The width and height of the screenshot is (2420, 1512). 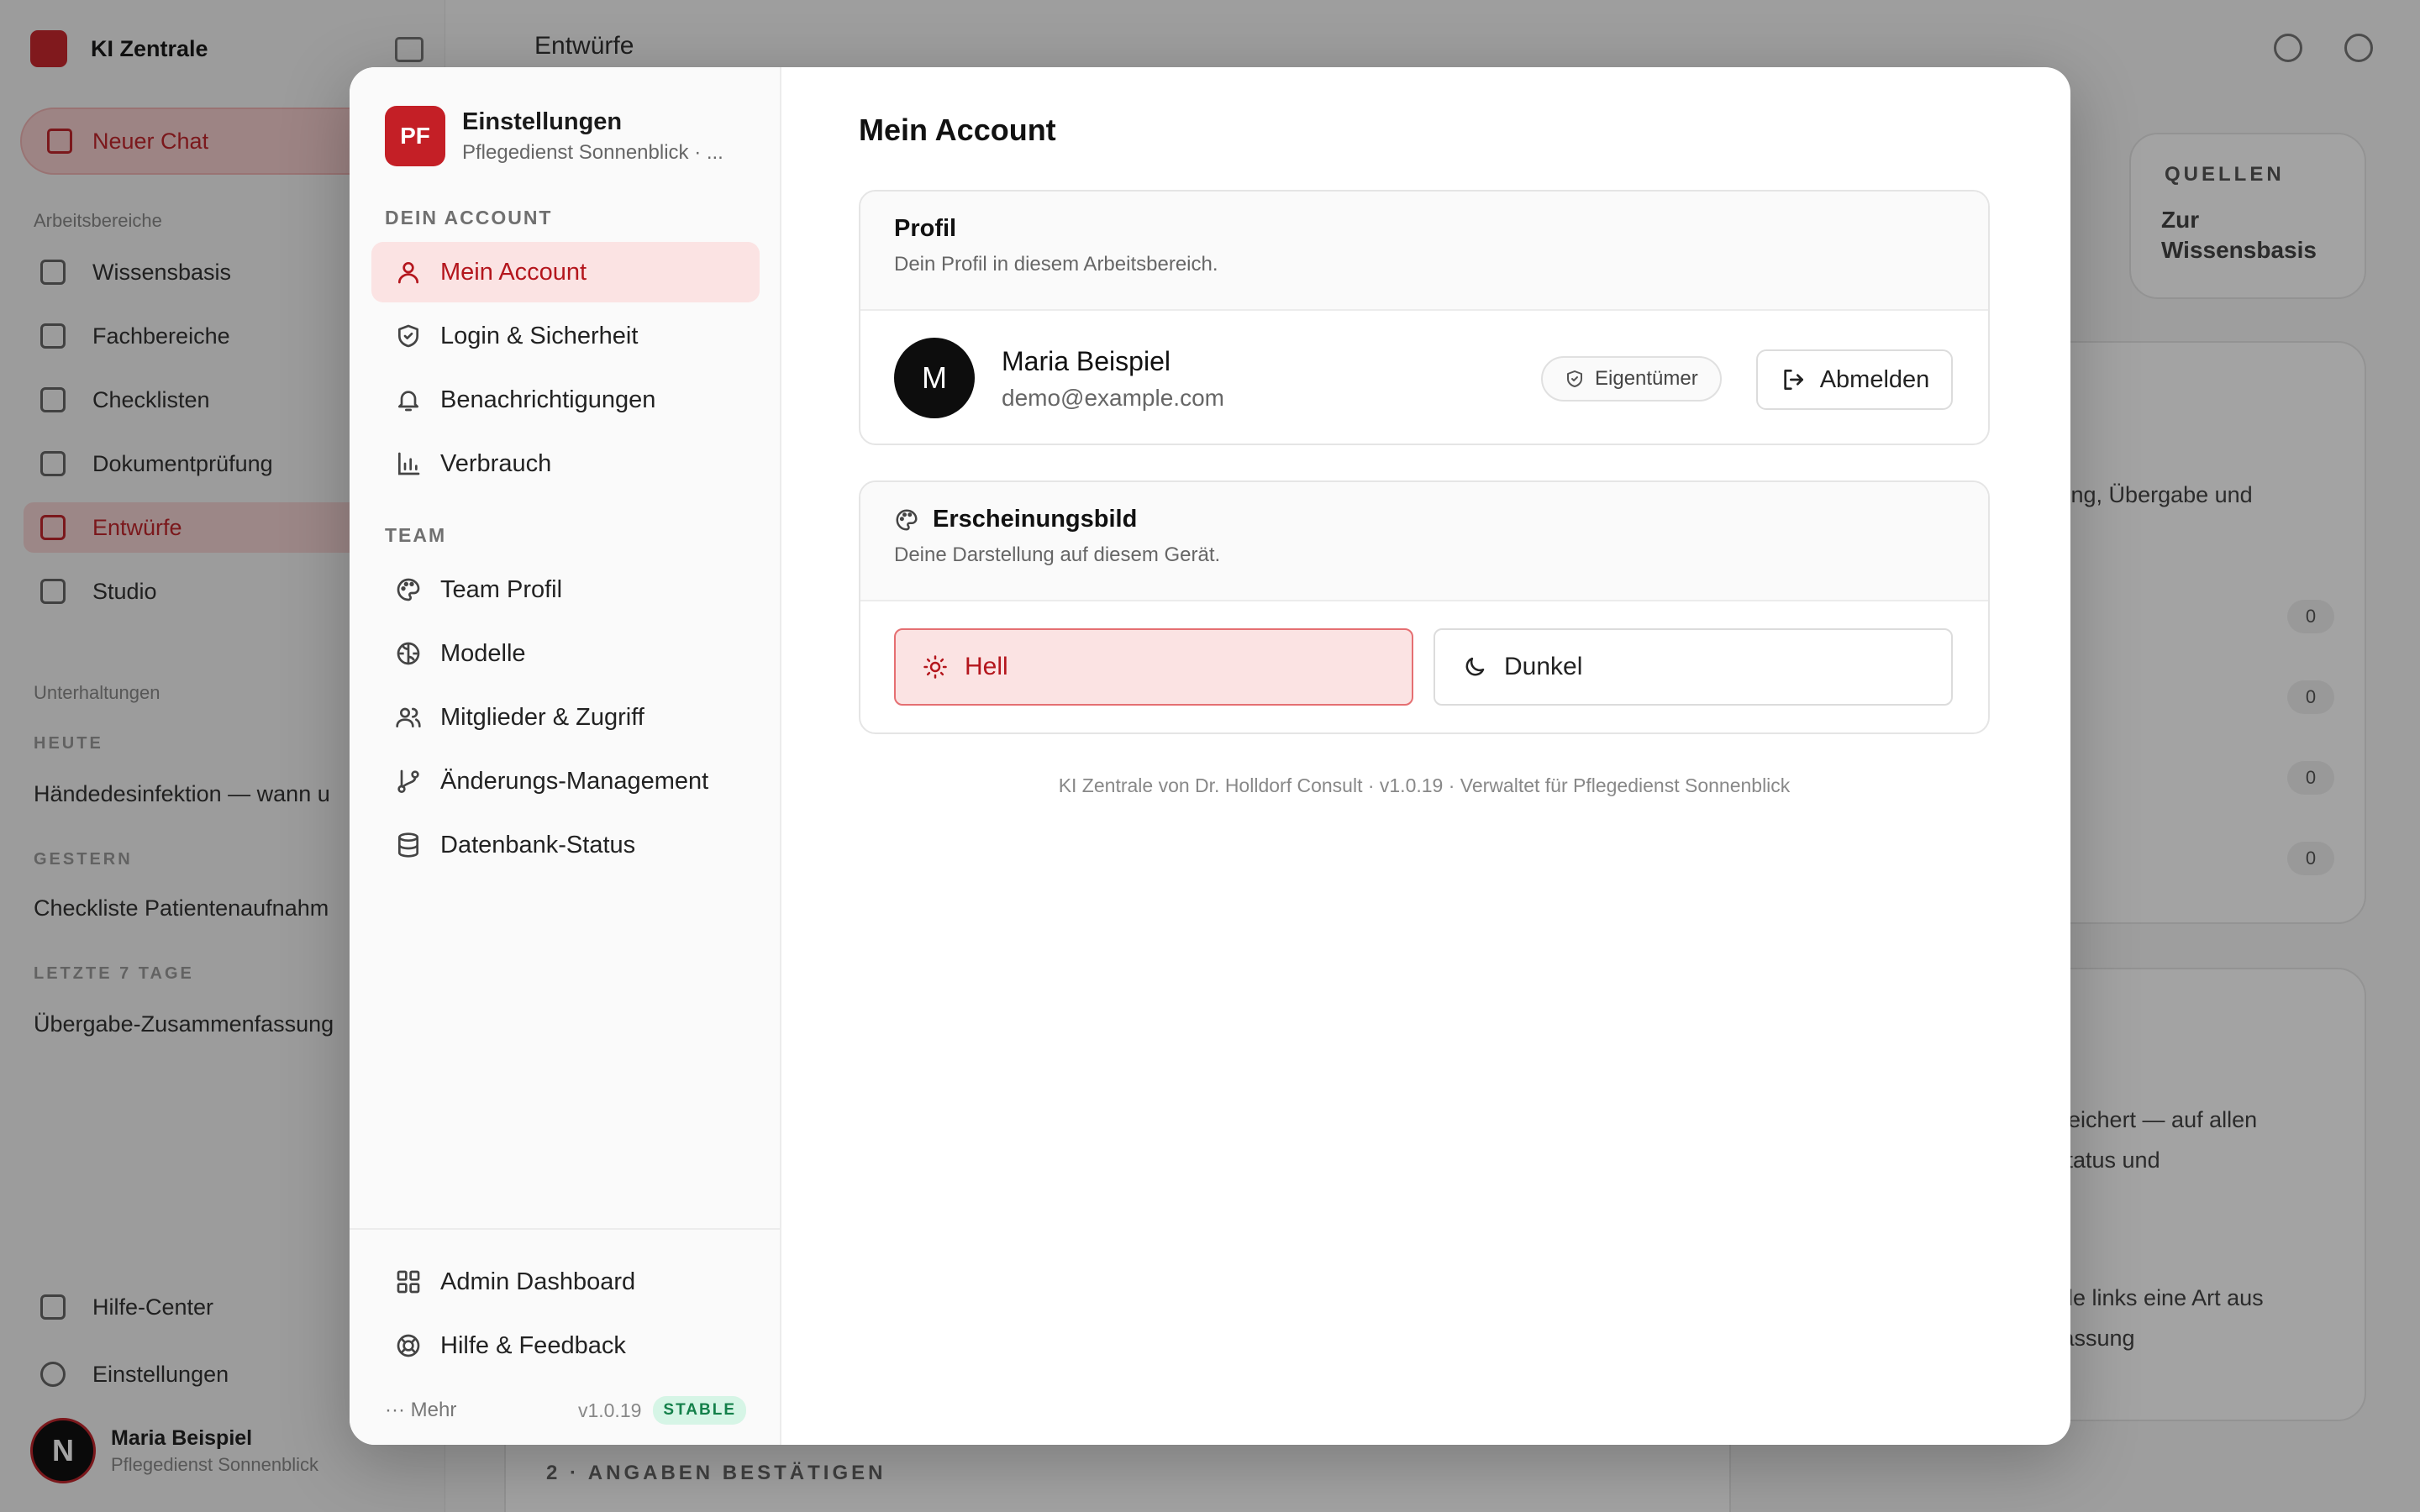 What do you see at coordinates (538, 844) in the screenshot?
I see `settings-item-label: Datenbank-Status` at bounding box center [538, 844].